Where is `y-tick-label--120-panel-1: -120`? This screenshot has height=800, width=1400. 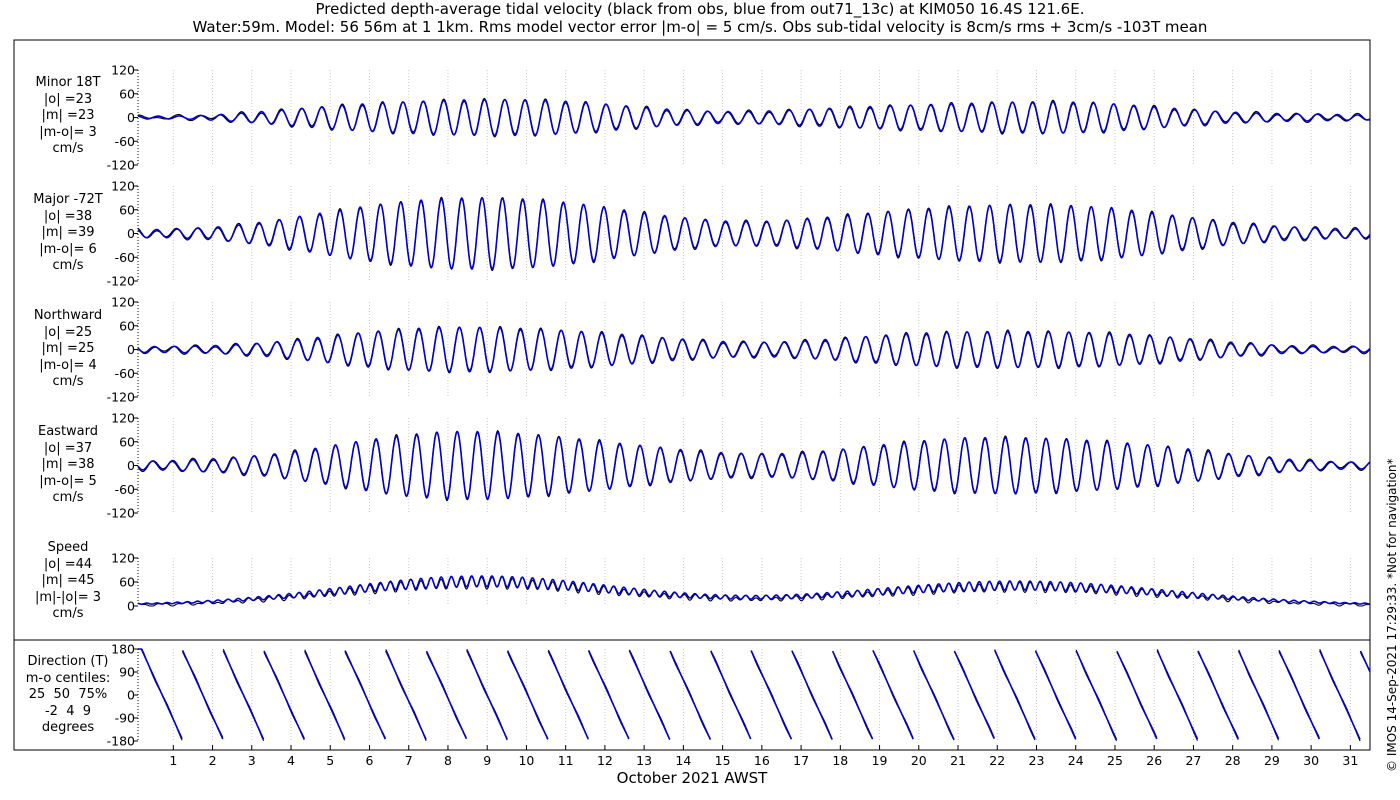 y-tick-label--120-panel-1: -120 is located at coordinates (121, 165).